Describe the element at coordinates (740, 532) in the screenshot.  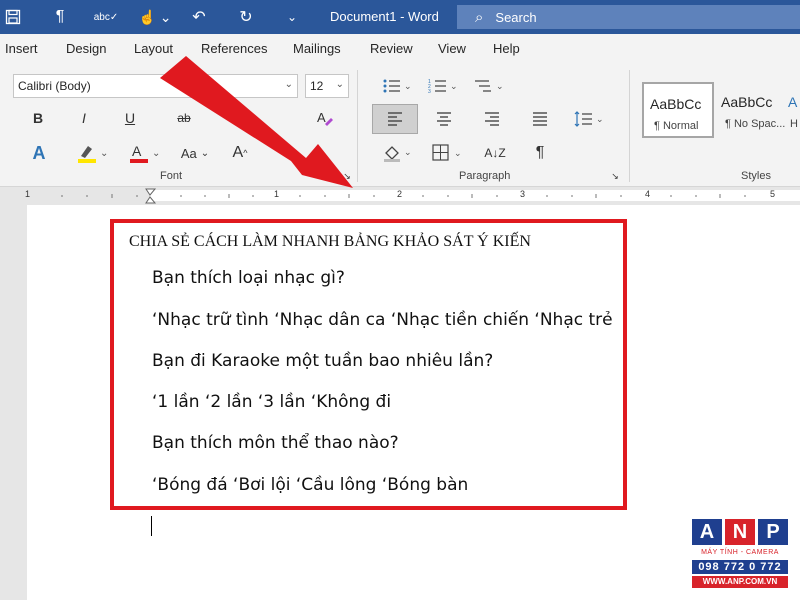
I see `logo-letter: N` at that location.